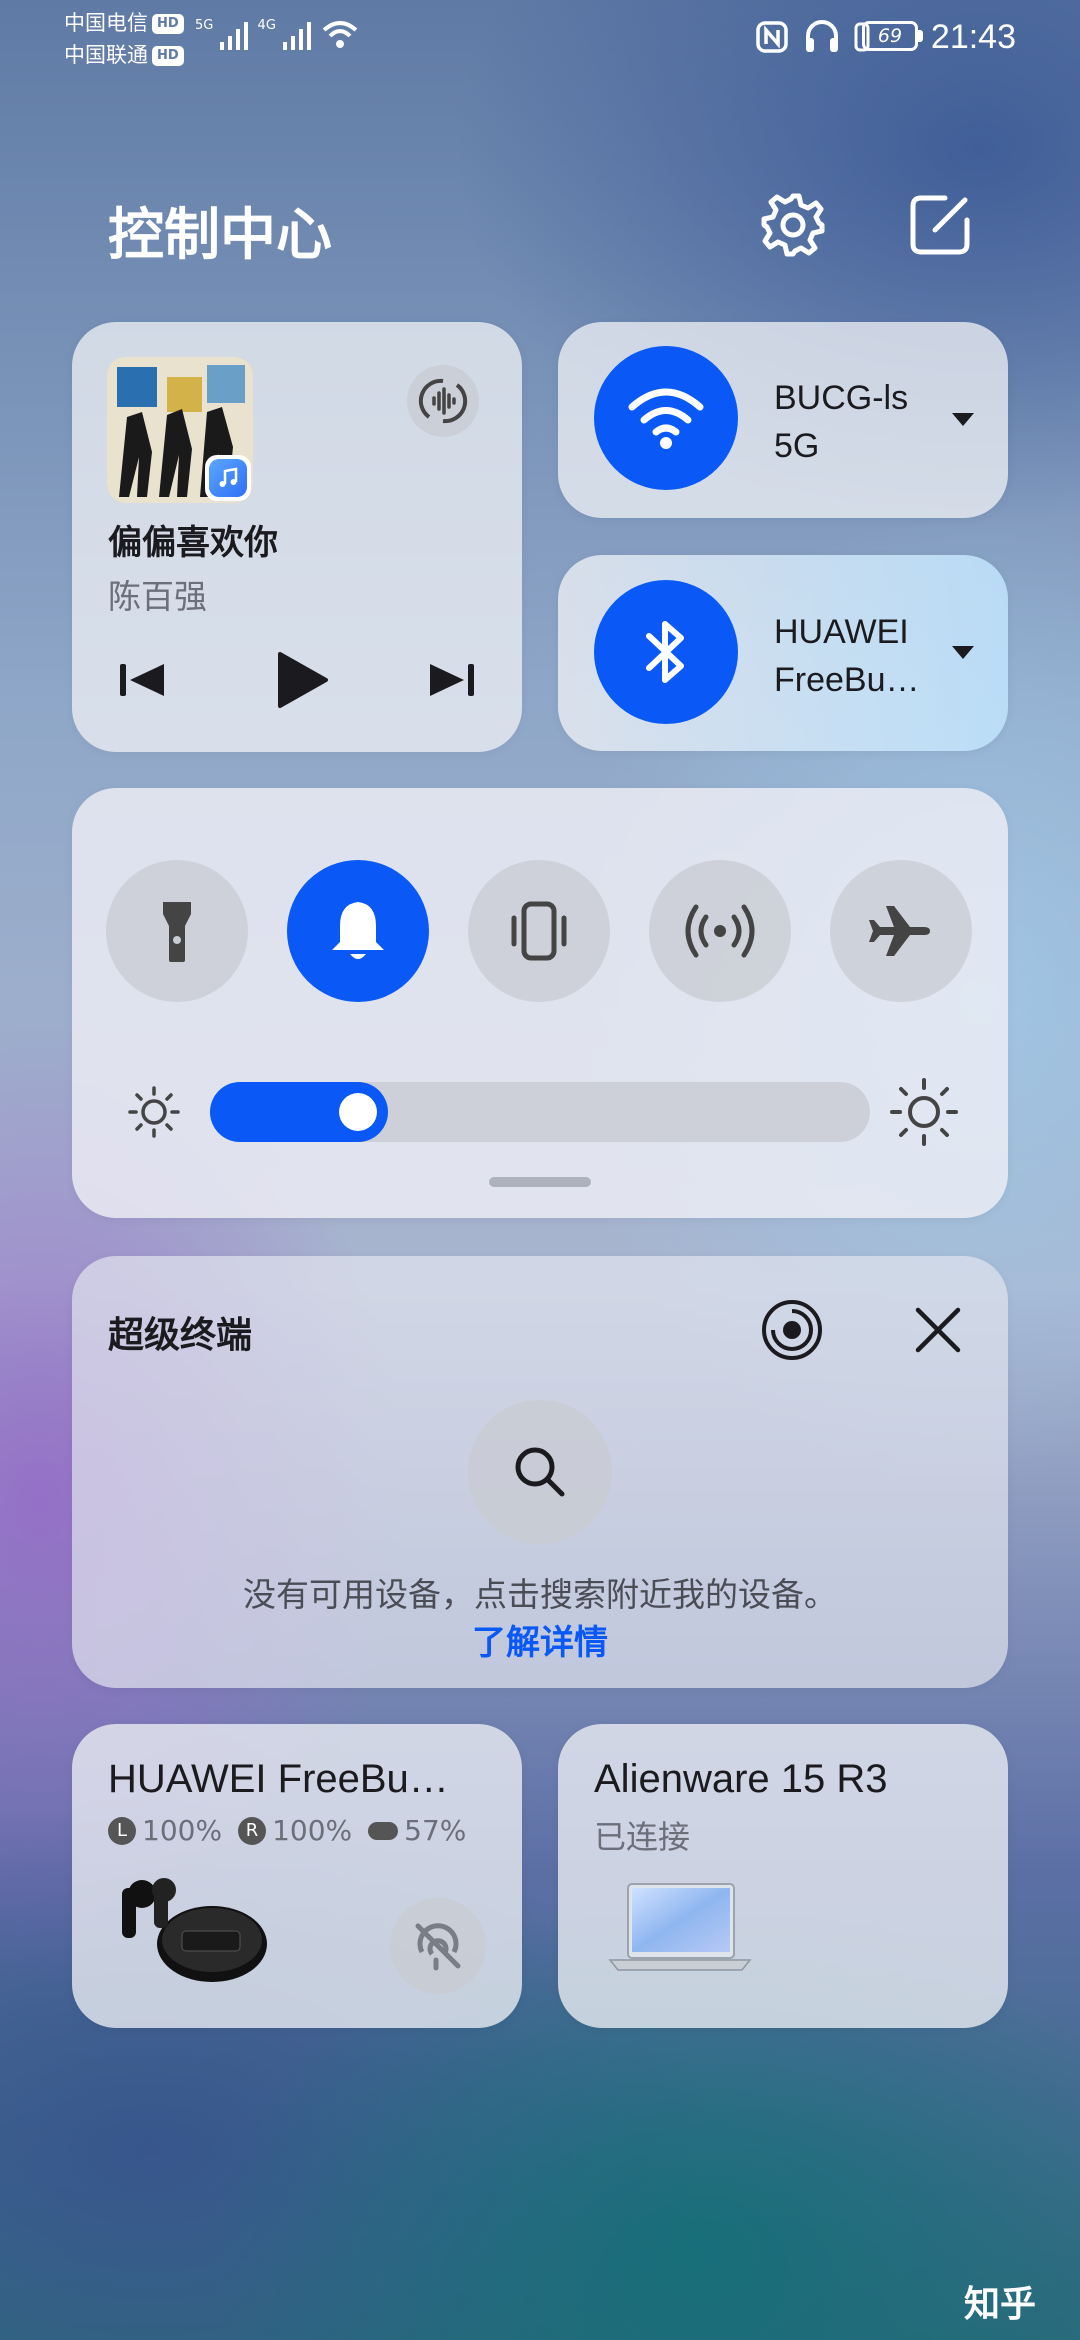  I want to click on audio-wave-icon, so click(443, 401).